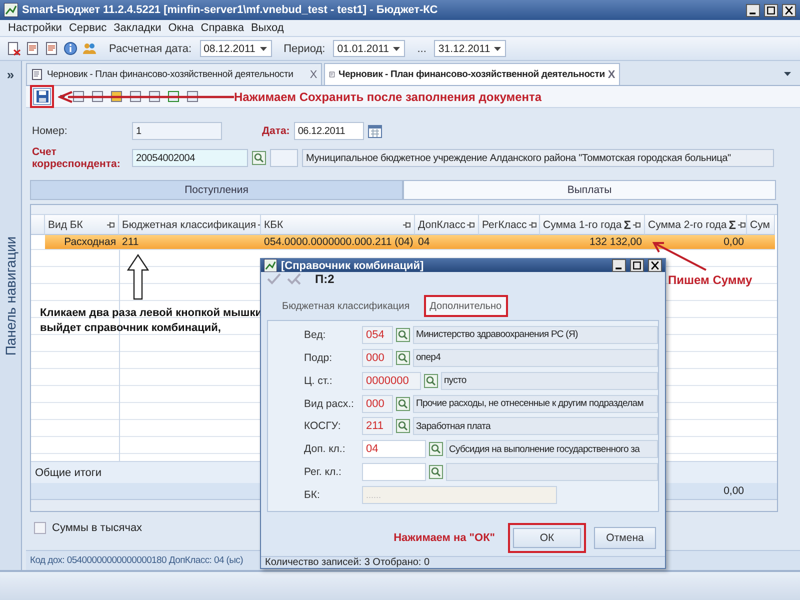 The width and height of the screenshot is (800, 600). Describe the element at coordinates (236, 48) in the screenshot. I see `calc-date-field: 08.12.2011` at that location.